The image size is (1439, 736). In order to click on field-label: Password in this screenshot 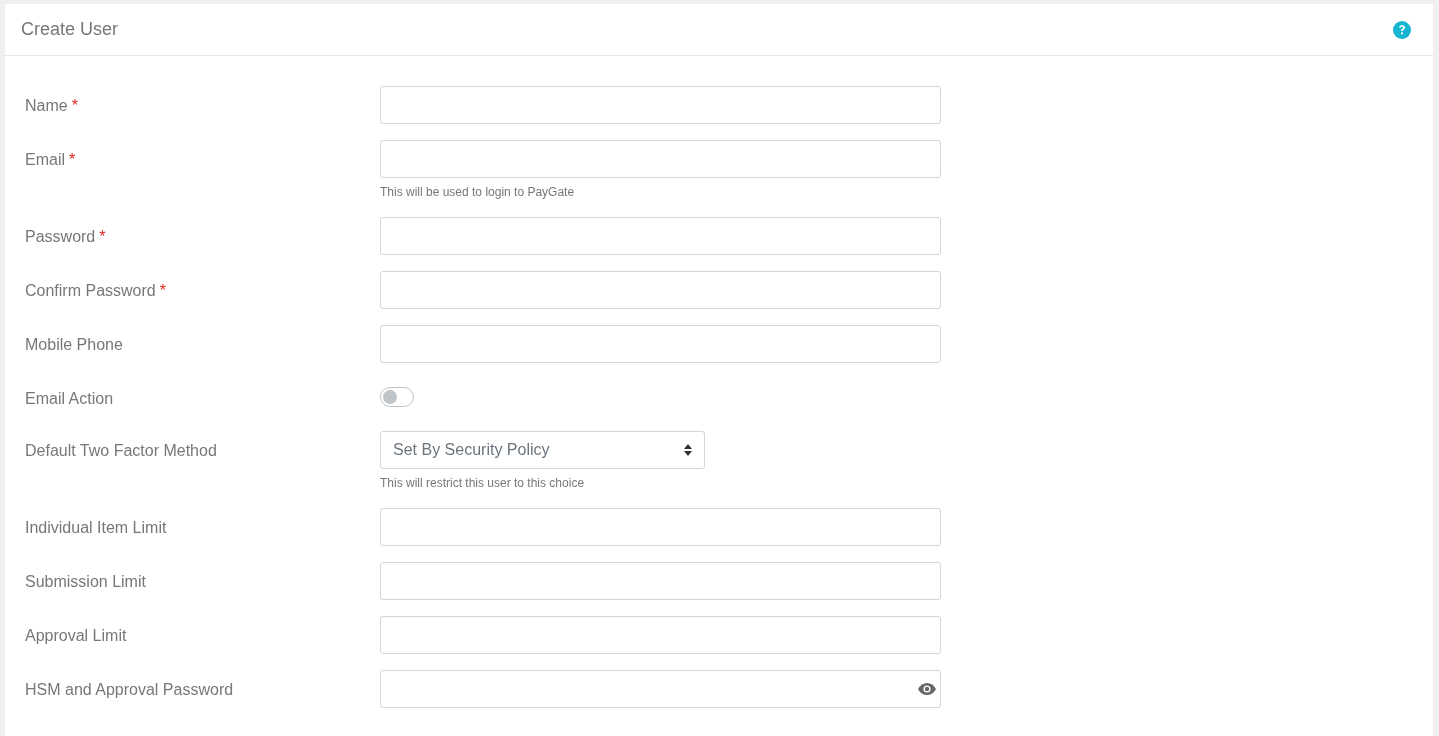, I will do `click(60, 237)`.